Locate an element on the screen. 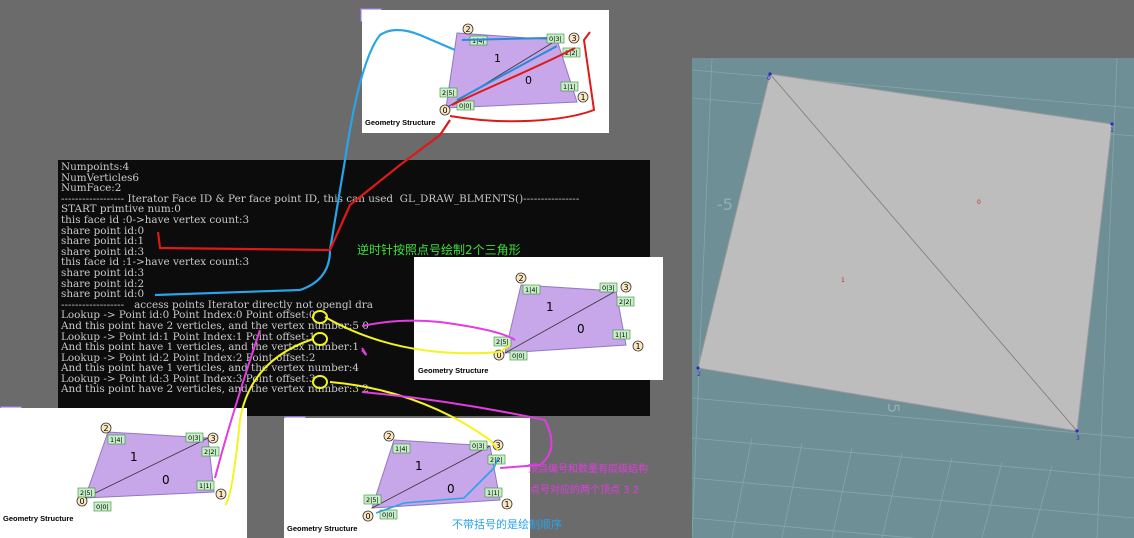 Image resolution: width=1134 pixels, height=538 pixels. magenta-annotation-1: 顶点编号和数量有层级结构 is located at coordinates (588, 469).